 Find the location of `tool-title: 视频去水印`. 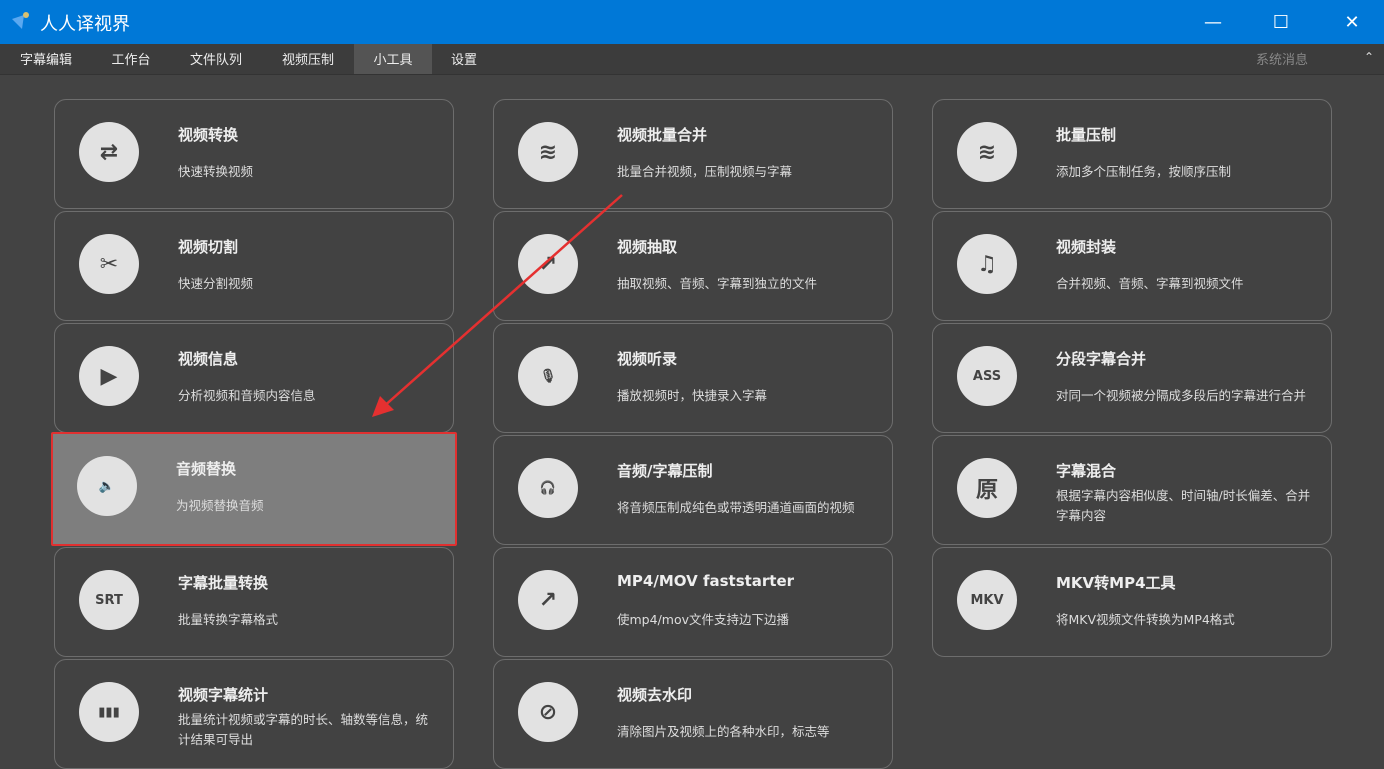

tool-title: 视频去水印 is located at coordinates (655, 695).